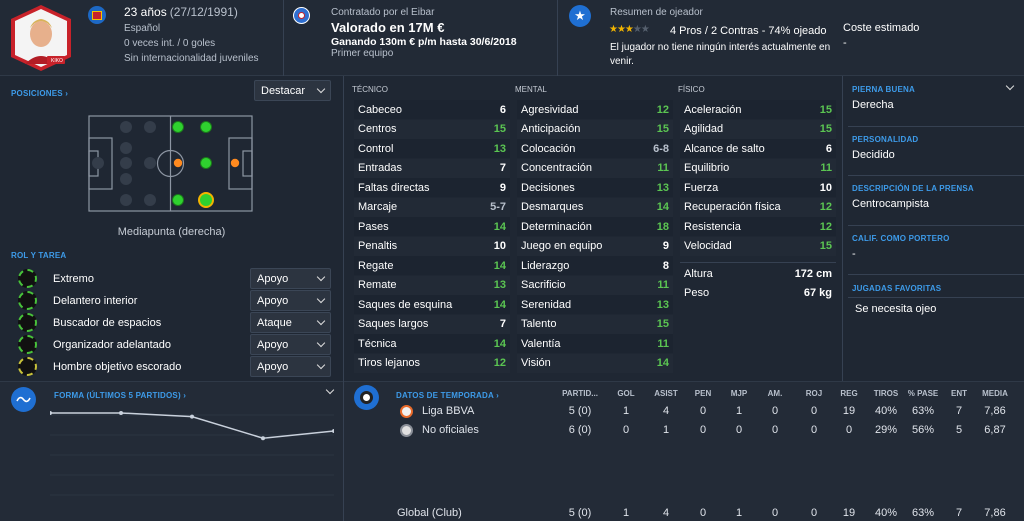 Image resolution: width=1024 pixels, height=521 pixels. Describe the element at coordinates (150, 127) in the screenshot. I see `pitch-dot-wbl` at that location.